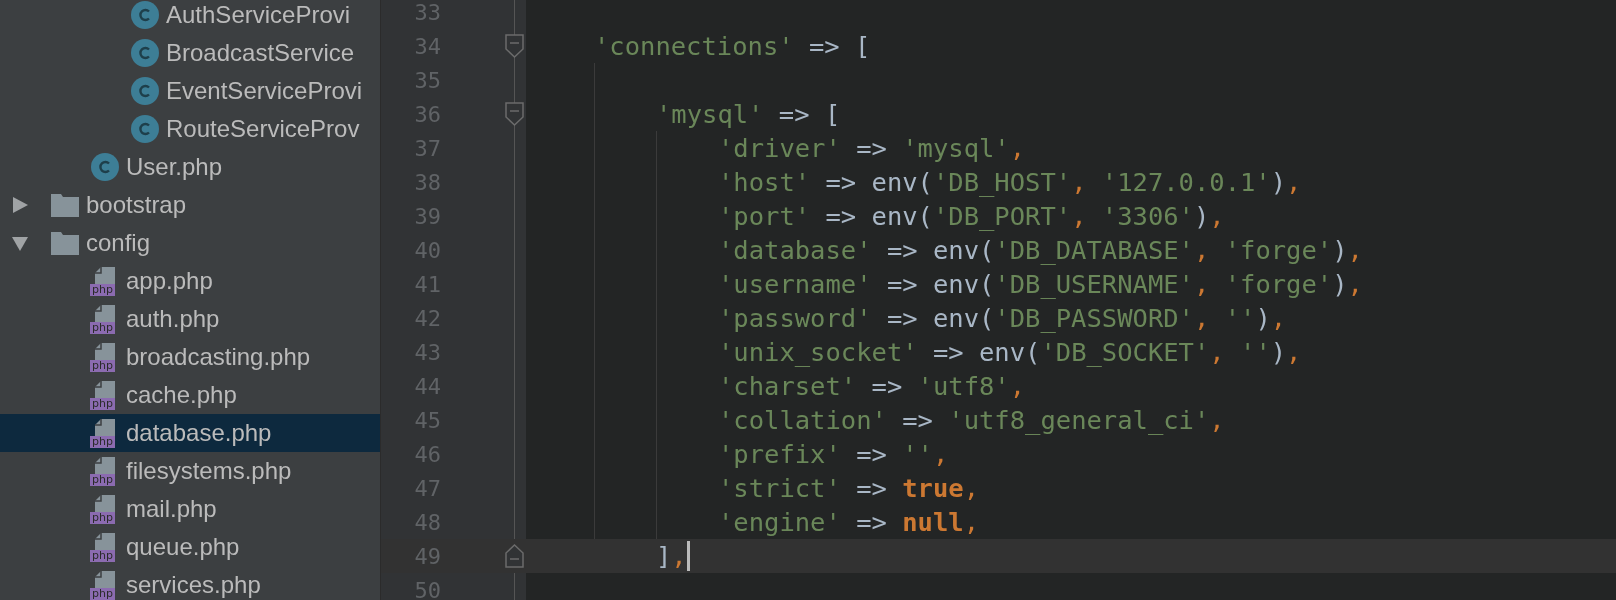  Describe the element at coordinates (193, 585) in the screenshot. I see `file-name: services.php` at that location.